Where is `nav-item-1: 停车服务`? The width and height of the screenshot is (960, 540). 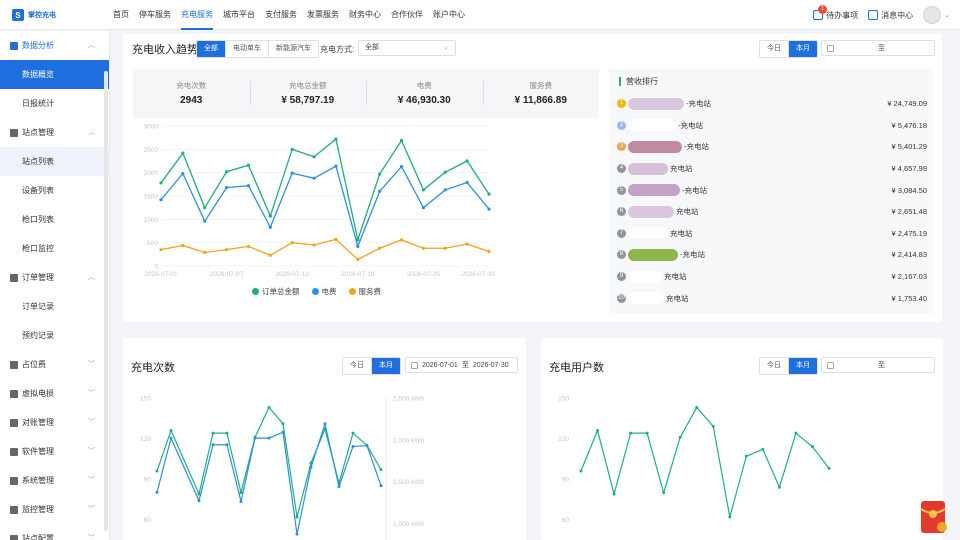 nav-item-1: 停车服务 is located at coordinates (155, 15).